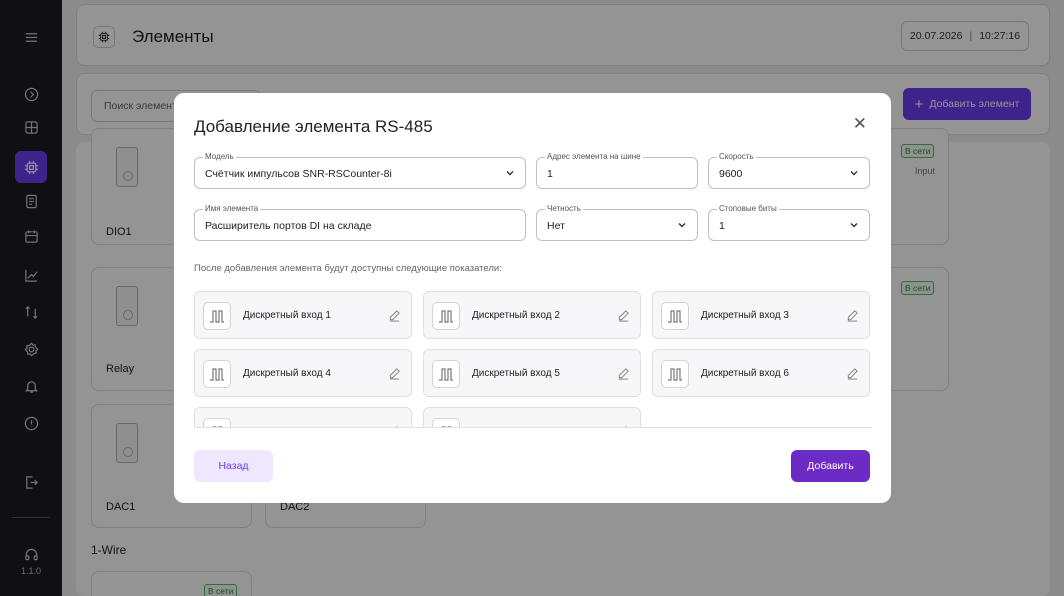  What do you see at coordinates (288, 226) in the screenshot?
I see `element-name-value: Расширитель портов DI на складе` at bounding box center [288, 226].